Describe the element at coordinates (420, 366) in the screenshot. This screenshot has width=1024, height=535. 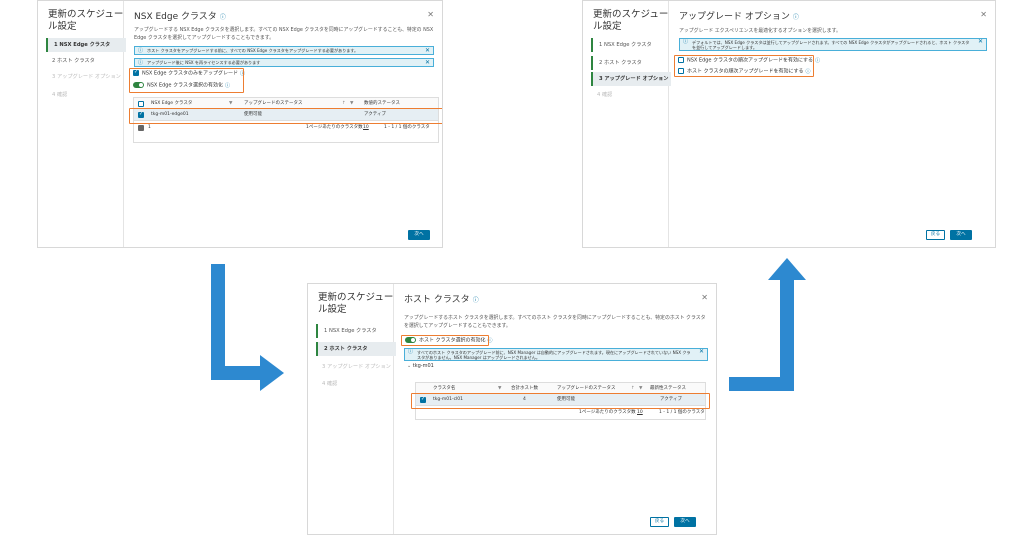
I see `cluster-tree-node: ⌄ tkg-m01` at that location.